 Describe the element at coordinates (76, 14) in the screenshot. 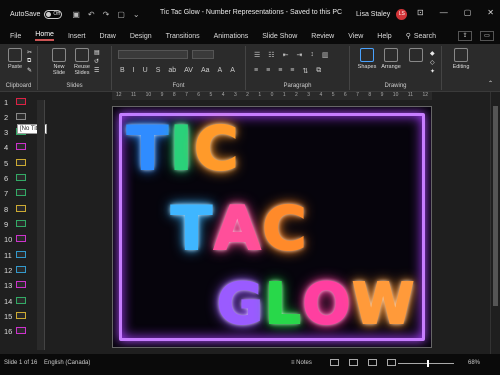

I see `save-icon: ▣` at that location.